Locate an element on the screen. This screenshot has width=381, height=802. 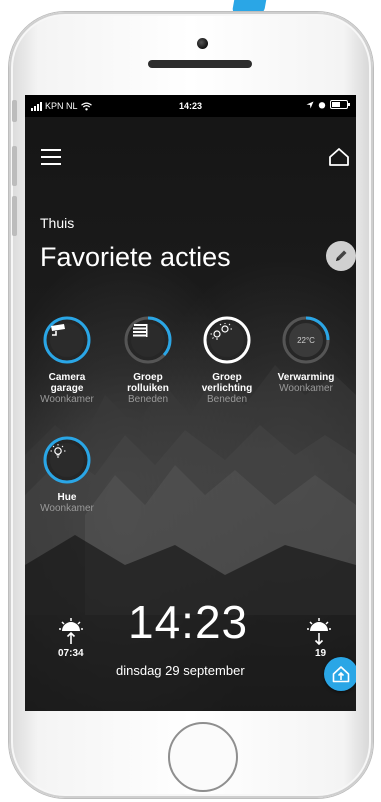
pencil-icon is located at coordinates (341, 255).